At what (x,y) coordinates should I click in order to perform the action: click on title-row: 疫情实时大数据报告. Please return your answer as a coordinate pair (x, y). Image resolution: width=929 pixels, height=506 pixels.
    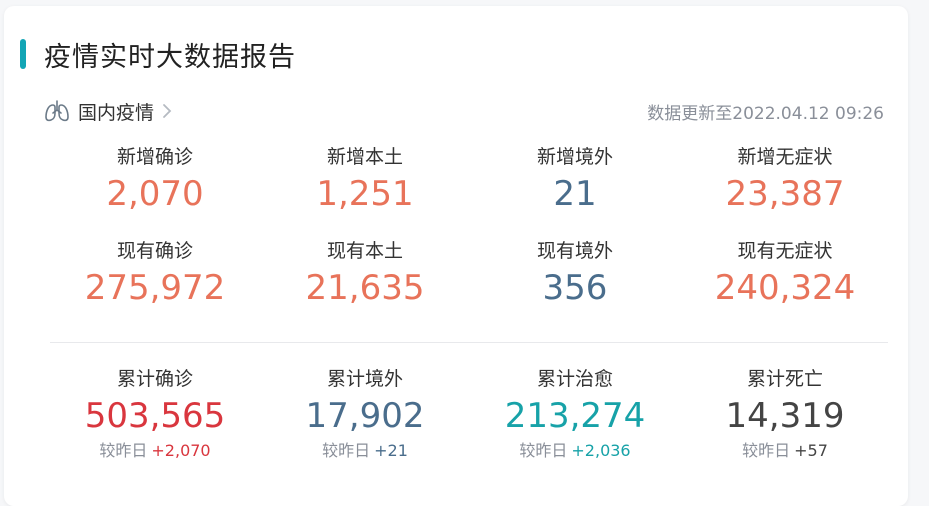
    Looking at the image, I should click on (158, 54).